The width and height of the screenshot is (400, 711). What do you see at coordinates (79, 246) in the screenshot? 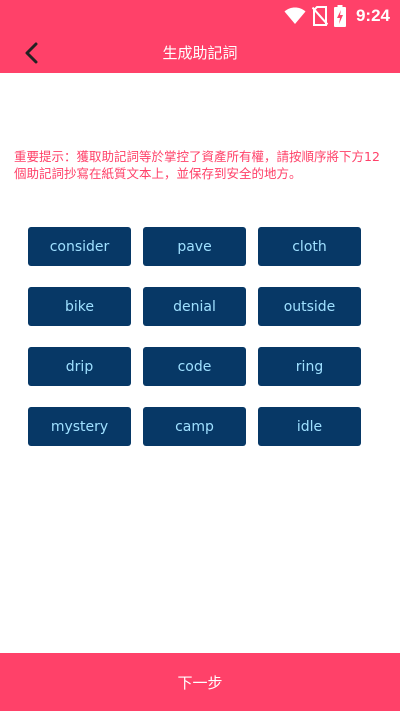
I see `mnemonic-word: consider` at bounding box center [79, 246].